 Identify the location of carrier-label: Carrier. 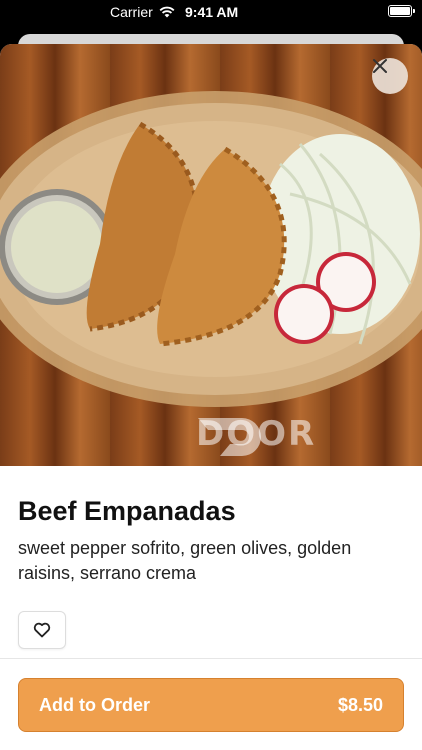
(131, 12).